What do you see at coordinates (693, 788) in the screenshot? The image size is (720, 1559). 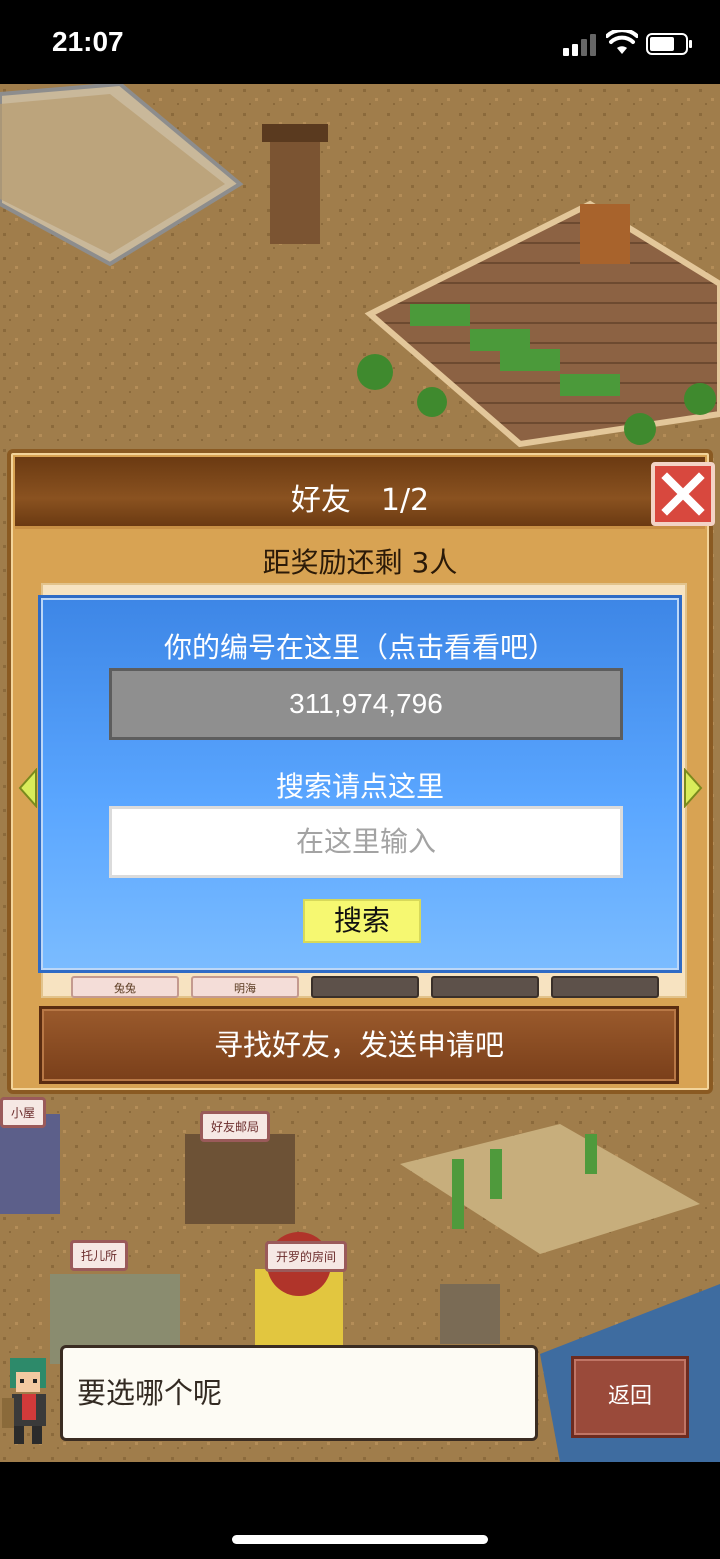 I see `arrow-right-icon` at bounding box center [693, 788].